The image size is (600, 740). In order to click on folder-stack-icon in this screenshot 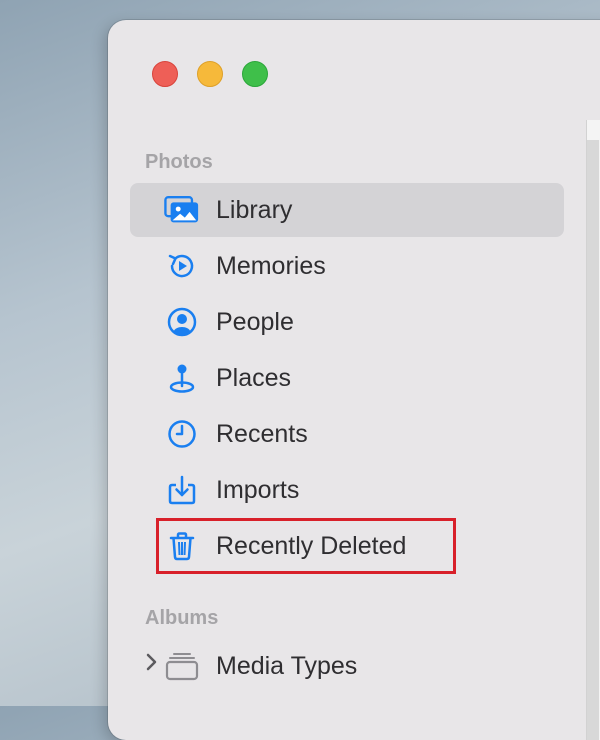, I will do `click(182, 666)`.